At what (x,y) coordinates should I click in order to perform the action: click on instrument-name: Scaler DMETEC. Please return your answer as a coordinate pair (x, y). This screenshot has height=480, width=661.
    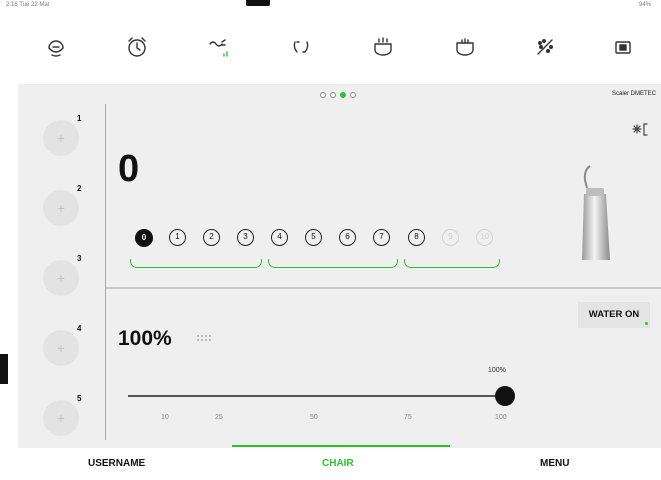
    Looking at the image, I should click on (633, 94).